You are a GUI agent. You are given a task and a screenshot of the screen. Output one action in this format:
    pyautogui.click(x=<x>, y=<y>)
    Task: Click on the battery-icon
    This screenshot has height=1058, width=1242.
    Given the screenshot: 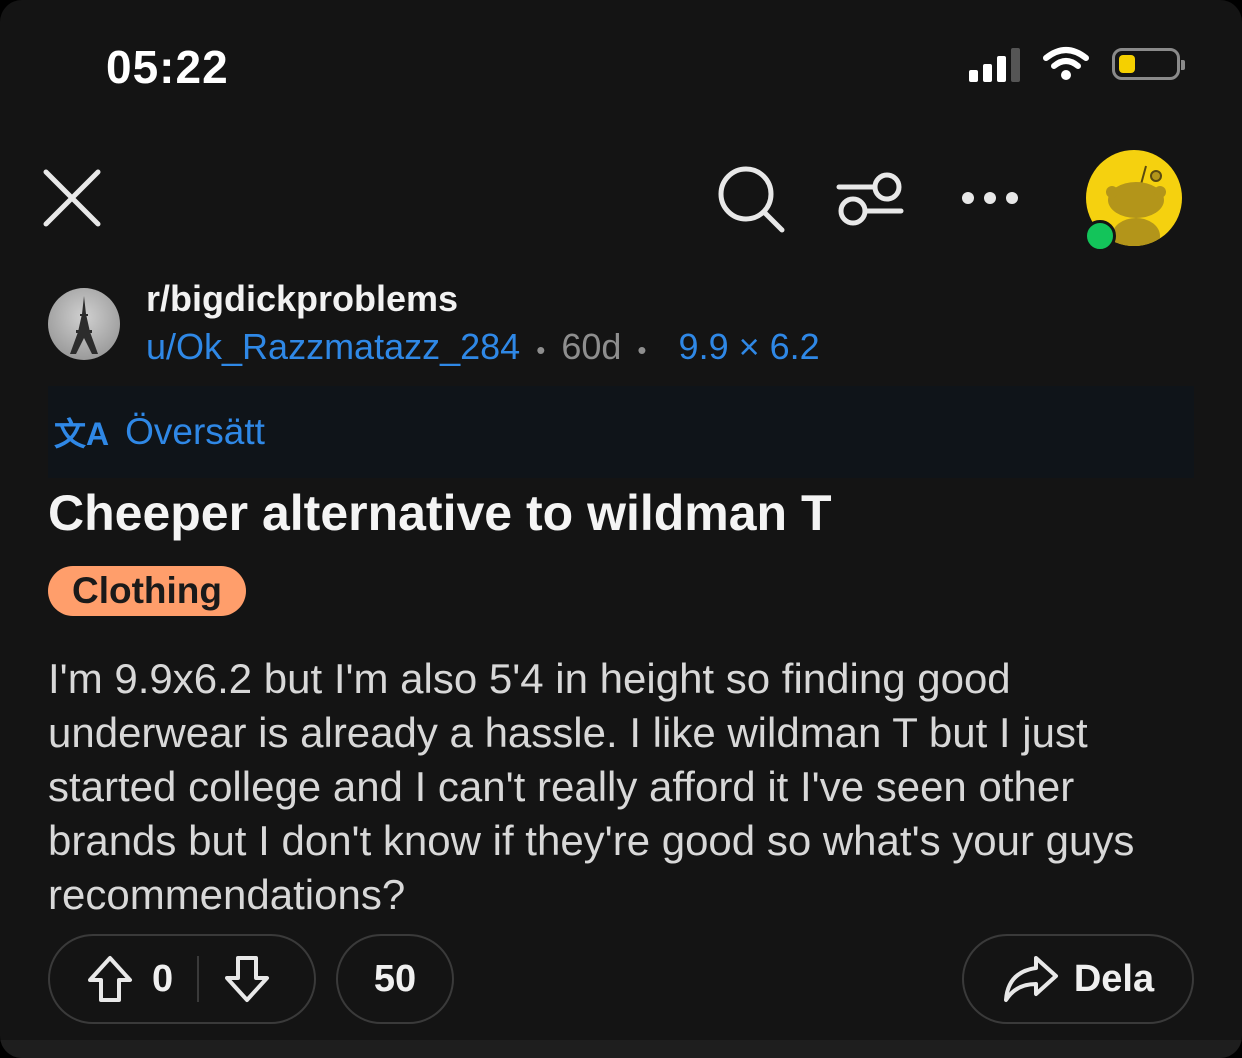 What is the action you would take?
    pyautogui.click(x=1148, y=64)
    